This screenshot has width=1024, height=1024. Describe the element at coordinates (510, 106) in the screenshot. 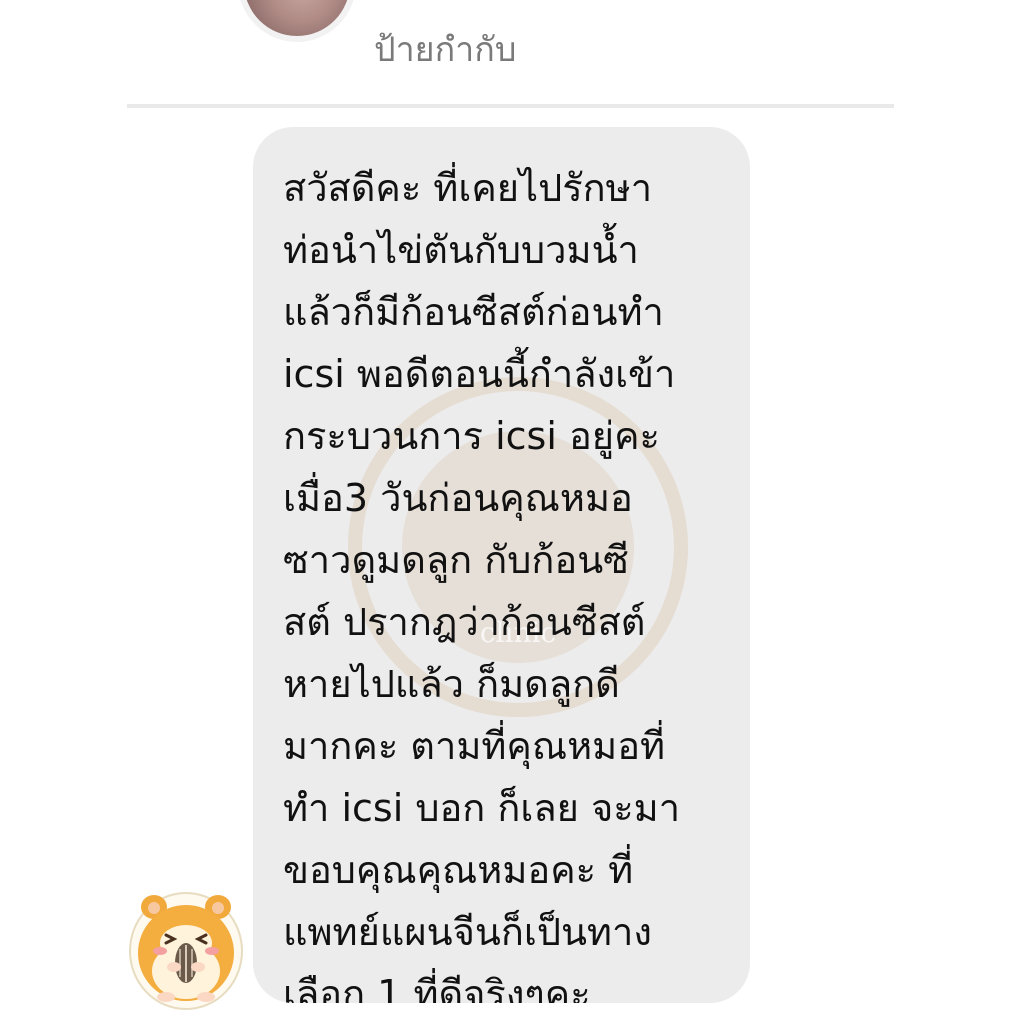

I see `header-divider` at that location.